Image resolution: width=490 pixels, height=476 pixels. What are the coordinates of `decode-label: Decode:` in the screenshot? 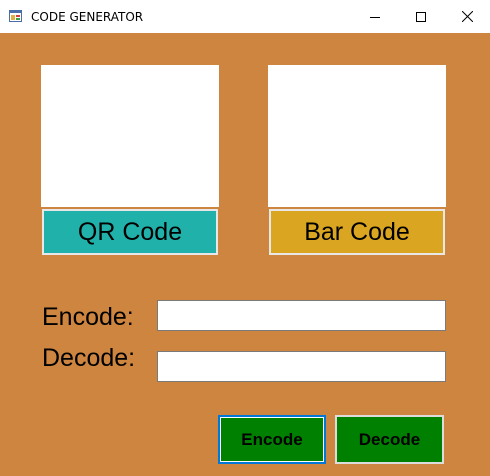 It's located at (89, 358).